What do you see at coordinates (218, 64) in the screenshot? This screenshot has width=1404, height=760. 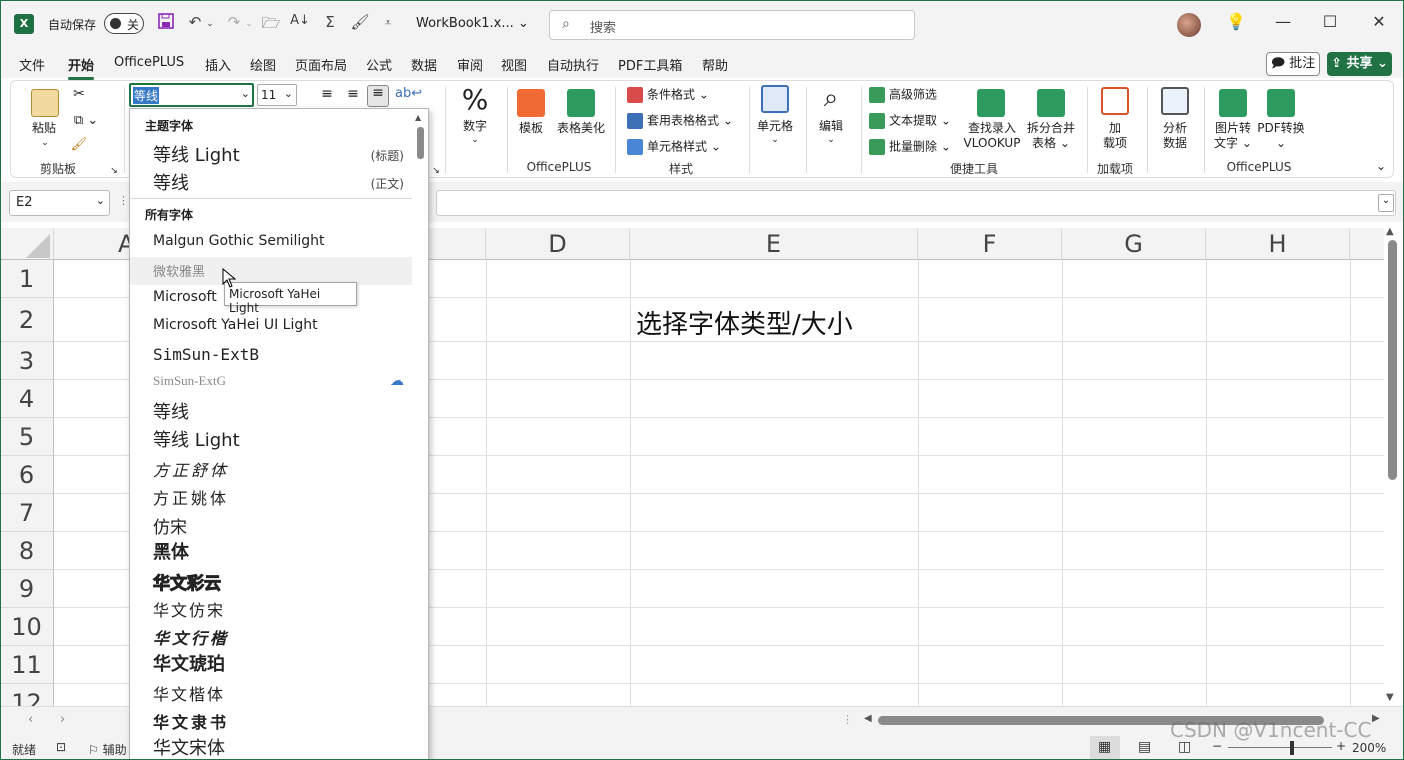 I see `tab-insert: 插入` at bounding box center [218, 64].